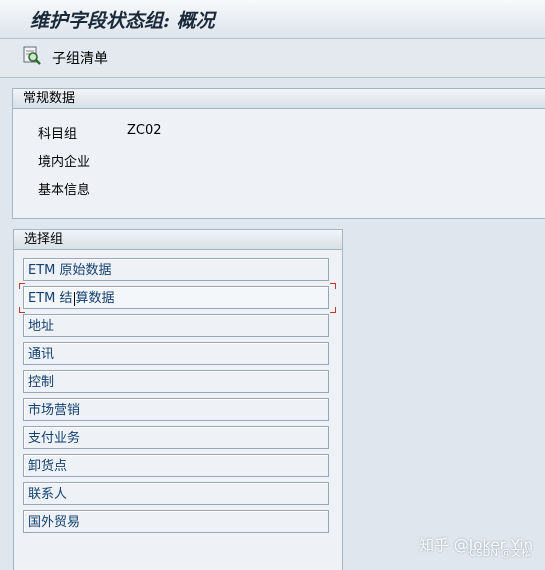 This screenshot has width=545, height=570. Describe the element at coordinates (279, 99) in the screenshot. I see `general-data-header: 常规数据` at that location.